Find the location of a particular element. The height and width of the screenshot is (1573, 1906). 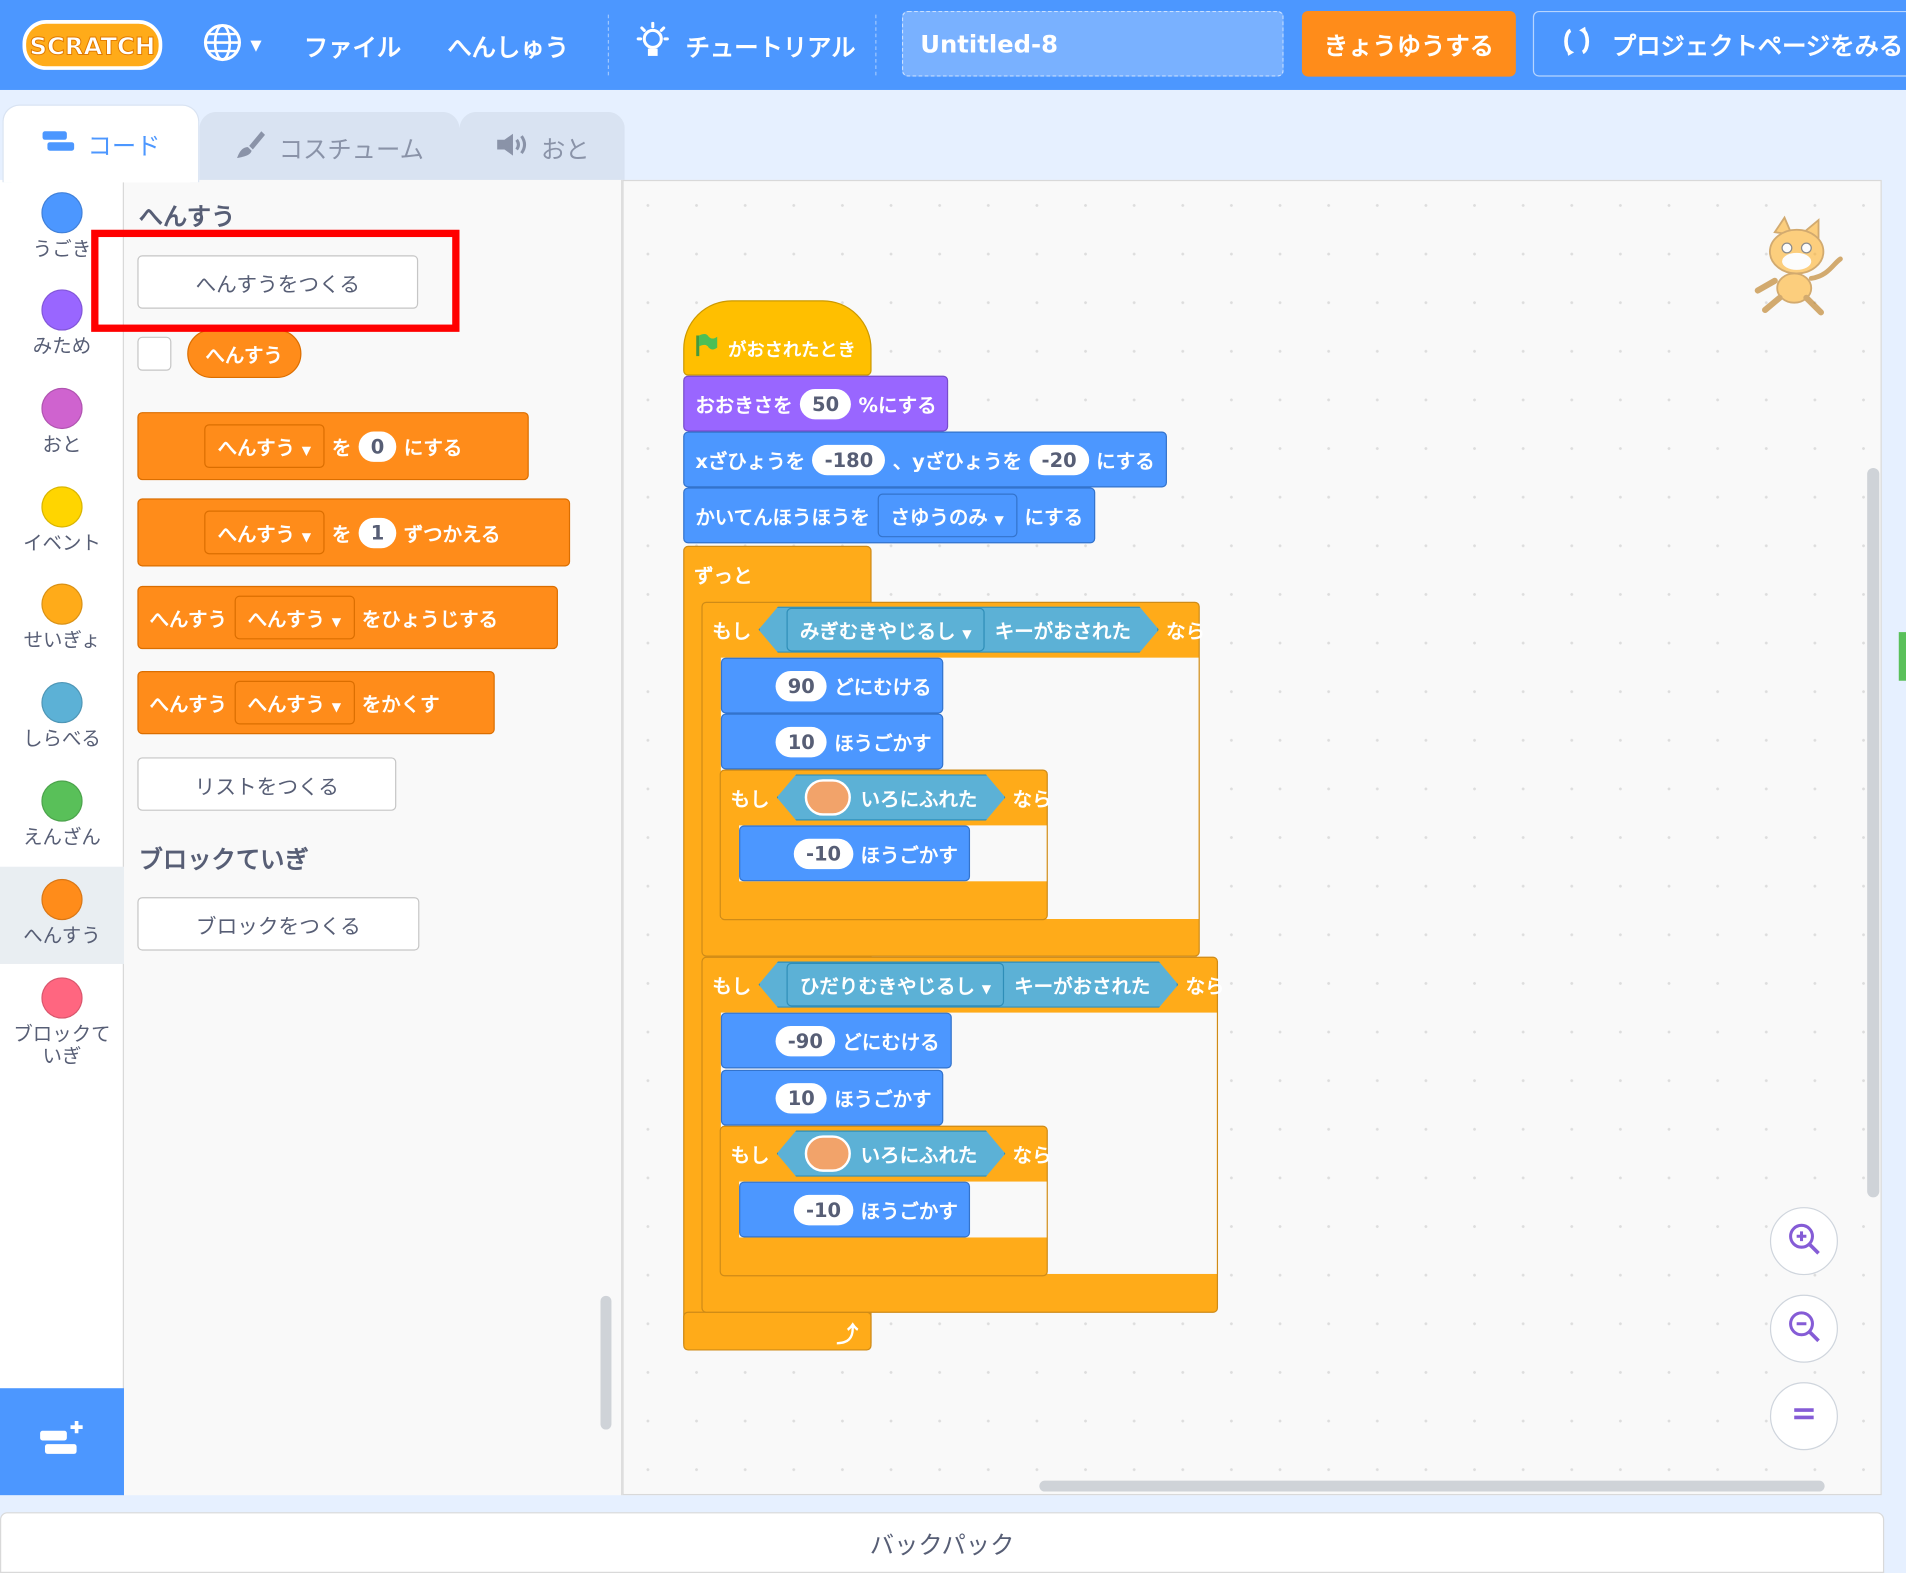

category-sensing-label: しらべる is located at coordinates (62, 738).